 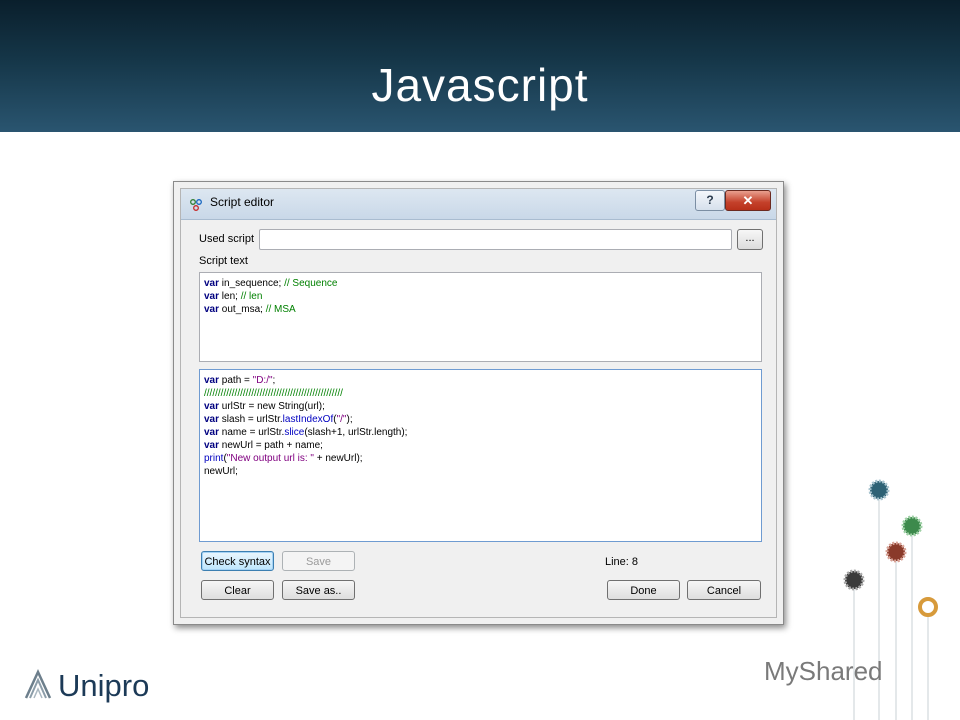 What do you see at coordinates (237, 590) in the screenshot?
I see `clear-button: Clear` at bounding box center [237, 590].